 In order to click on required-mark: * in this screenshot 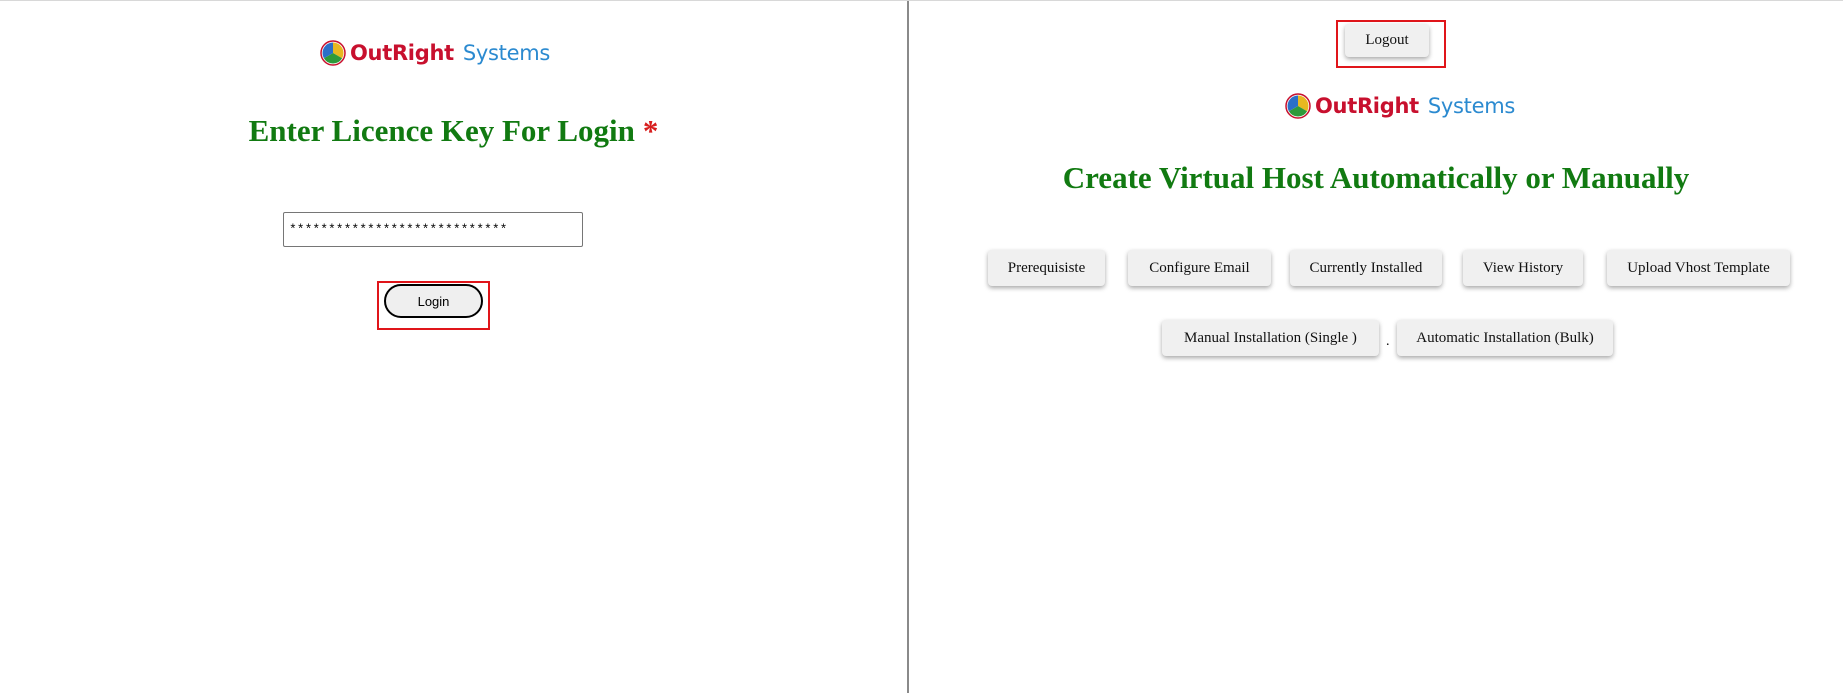, I will do `click(650, 130)`.